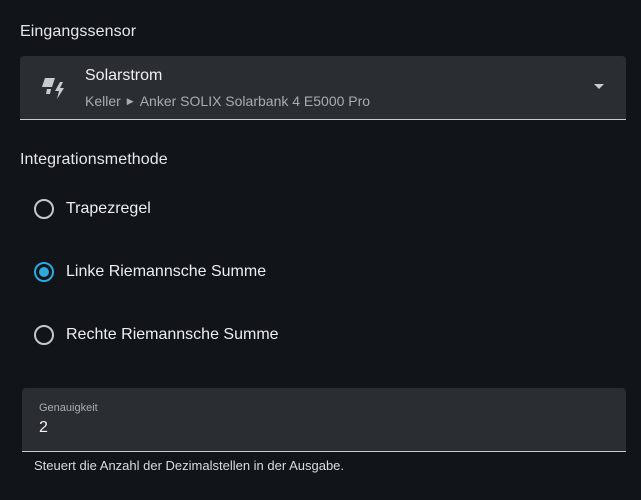 The height and width of the screenshot is (500, 641). What do you see at coordinates (68, 408) in the screenshot?
I see `precision-label: Genauigkeit` at bounding box center [68, 408].